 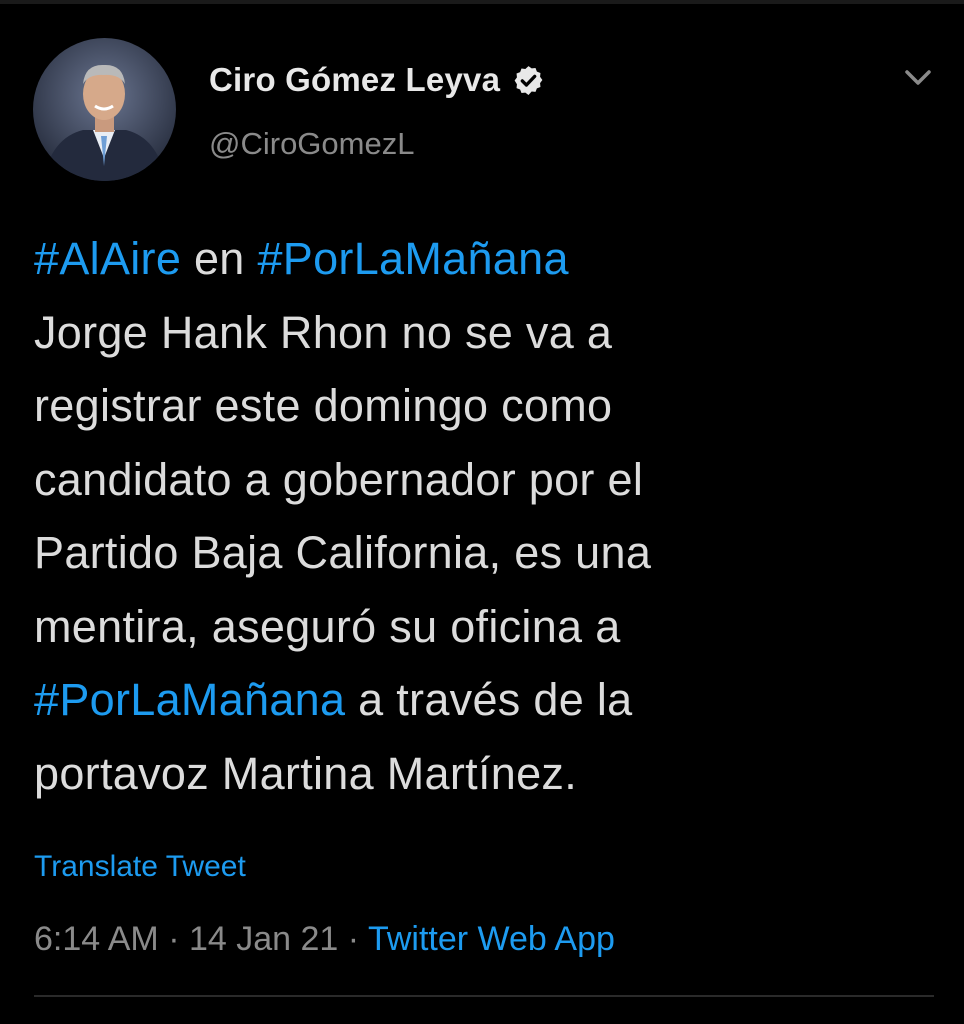 What do you see at coordinates (339, 479) in the screenshot?
I see `tweet-text-segment: candidato a gobernador por el` at bounding box center [339, 479].